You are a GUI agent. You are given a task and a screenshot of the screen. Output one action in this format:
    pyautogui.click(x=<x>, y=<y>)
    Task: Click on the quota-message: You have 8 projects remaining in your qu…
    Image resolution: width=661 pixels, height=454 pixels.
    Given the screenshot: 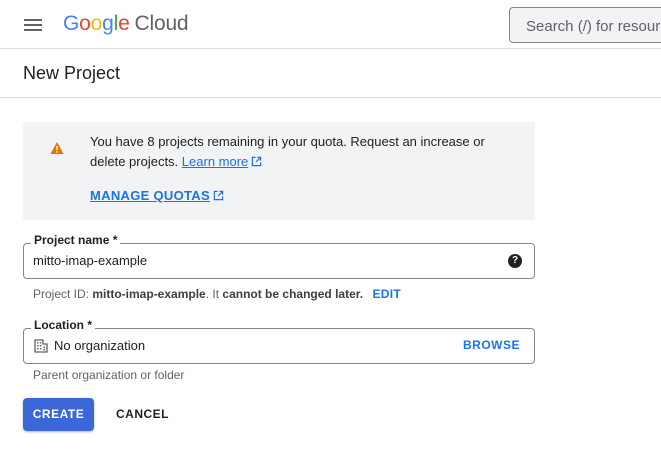 What is the action you would take?
    pyautogui.click(x=287, y=151)
    